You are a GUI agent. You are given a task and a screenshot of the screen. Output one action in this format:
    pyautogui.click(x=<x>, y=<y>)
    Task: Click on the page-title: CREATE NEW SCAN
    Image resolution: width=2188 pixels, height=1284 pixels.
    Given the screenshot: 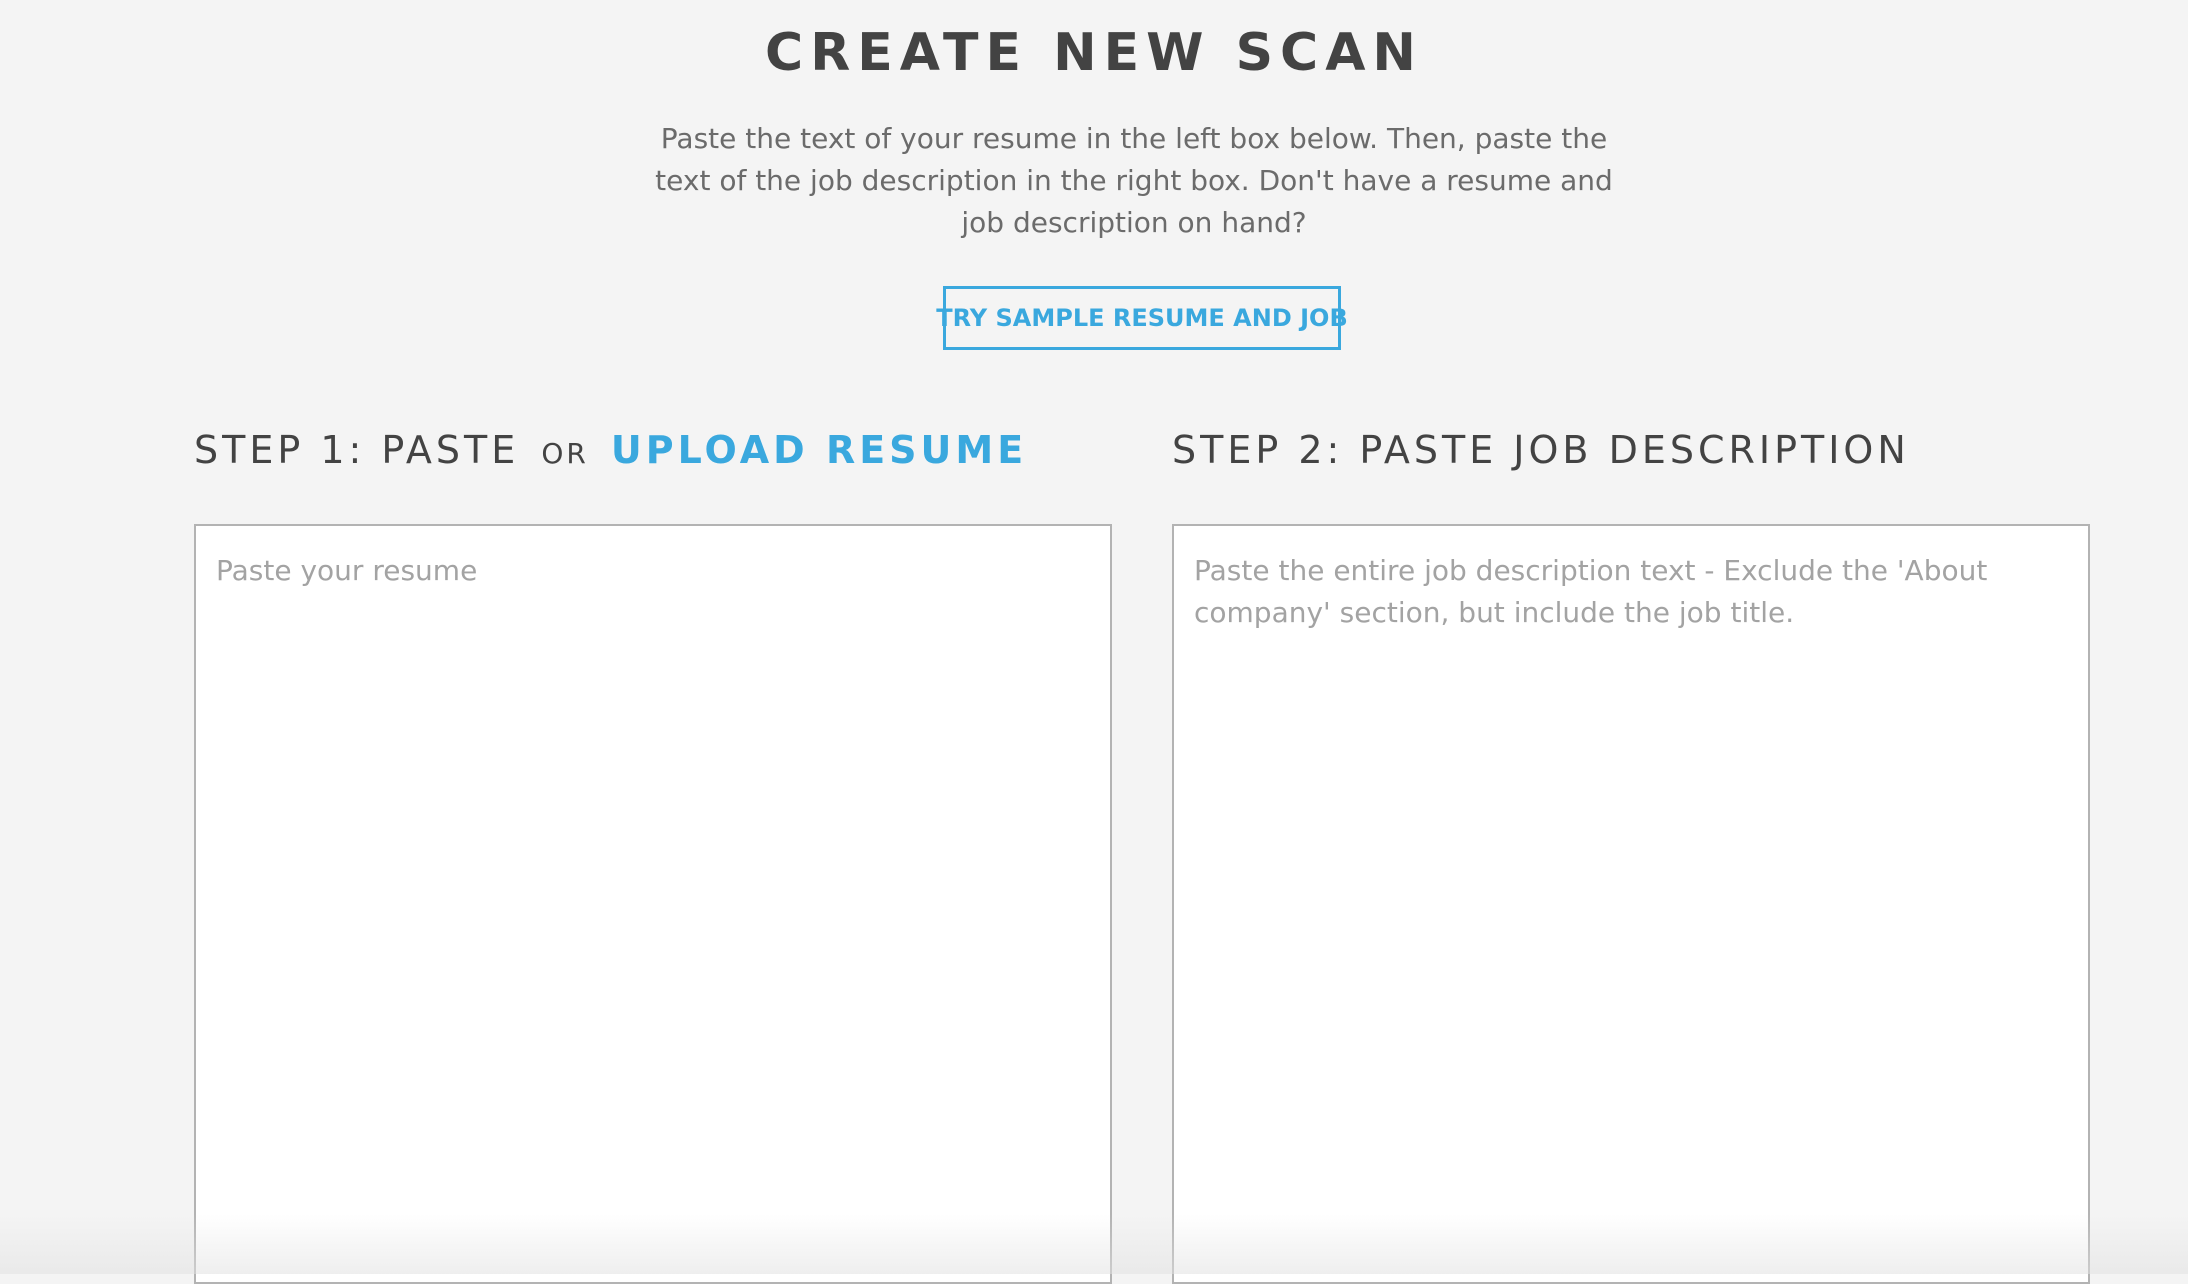 What is the action you would take?
    pyautogui.click(x=1094, y=53)
    